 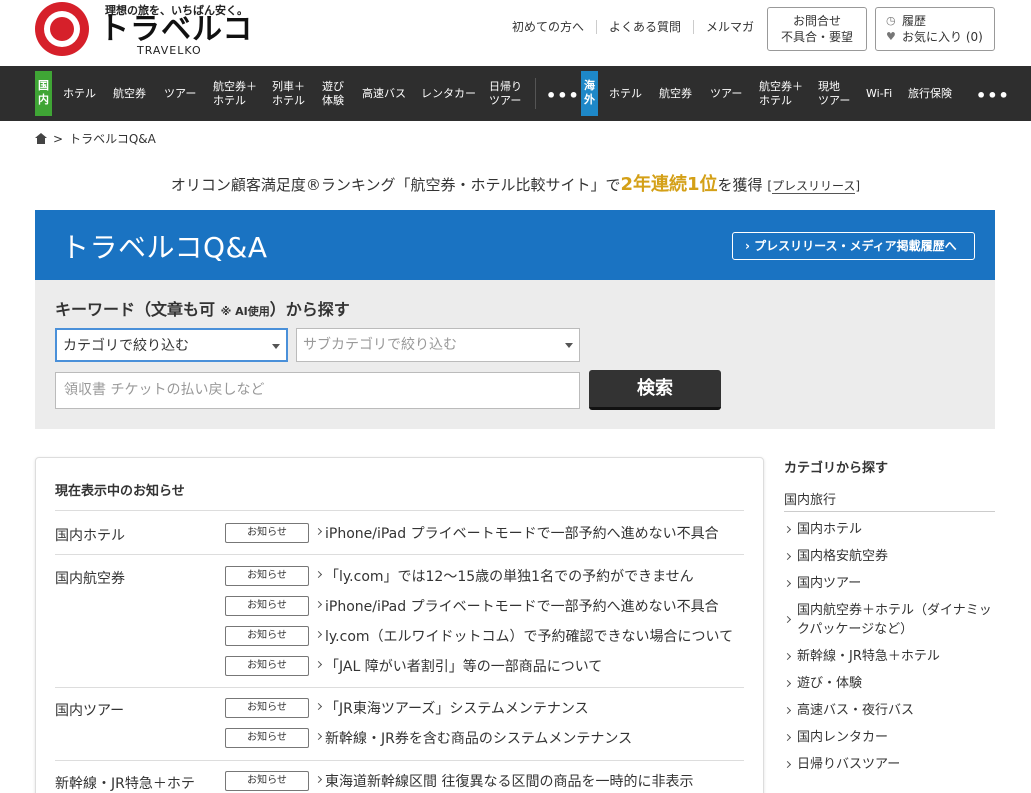 What do you see at coordinates (669, 184) in the screenshot?
I see `award-highlight: 2年連続1位` at bounding box center [669, 184].